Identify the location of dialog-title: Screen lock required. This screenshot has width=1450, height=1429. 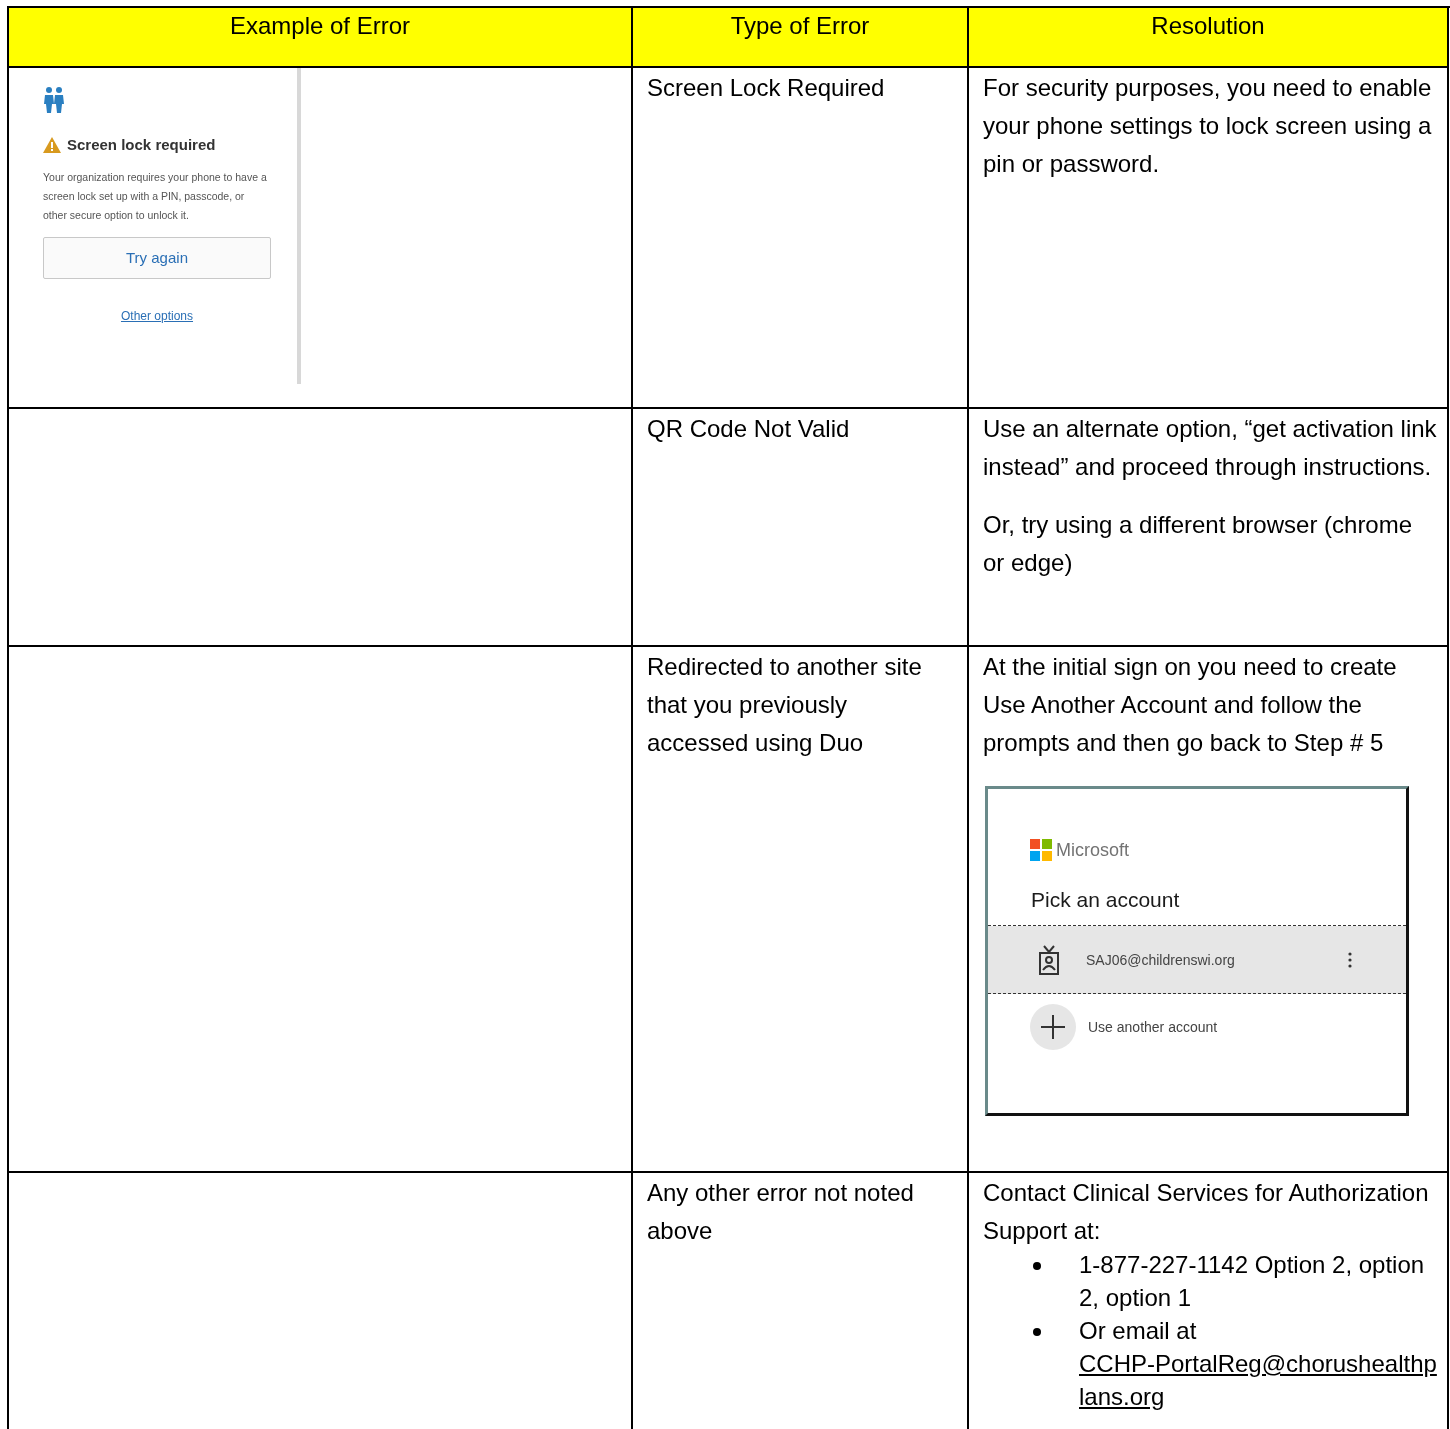
(141, 145).